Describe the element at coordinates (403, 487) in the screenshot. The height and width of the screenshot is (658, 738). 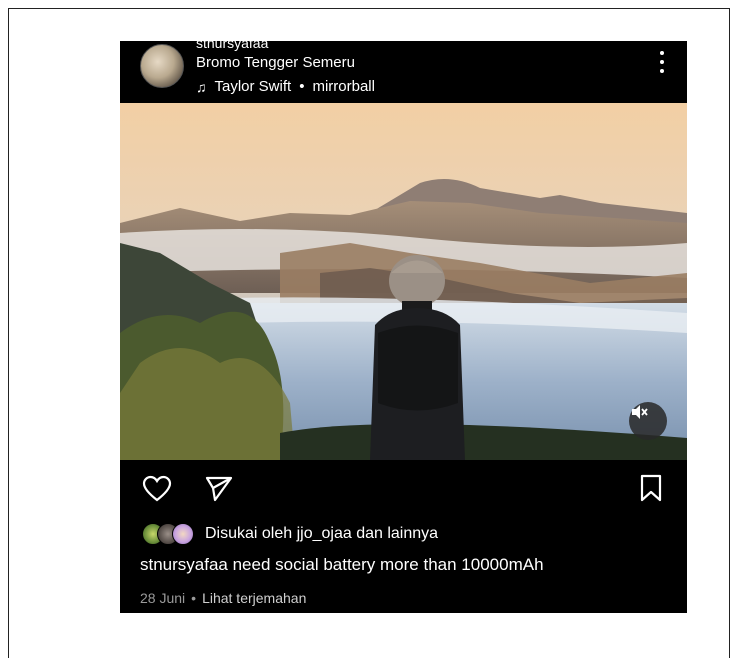
I see `post-actions` at that location.